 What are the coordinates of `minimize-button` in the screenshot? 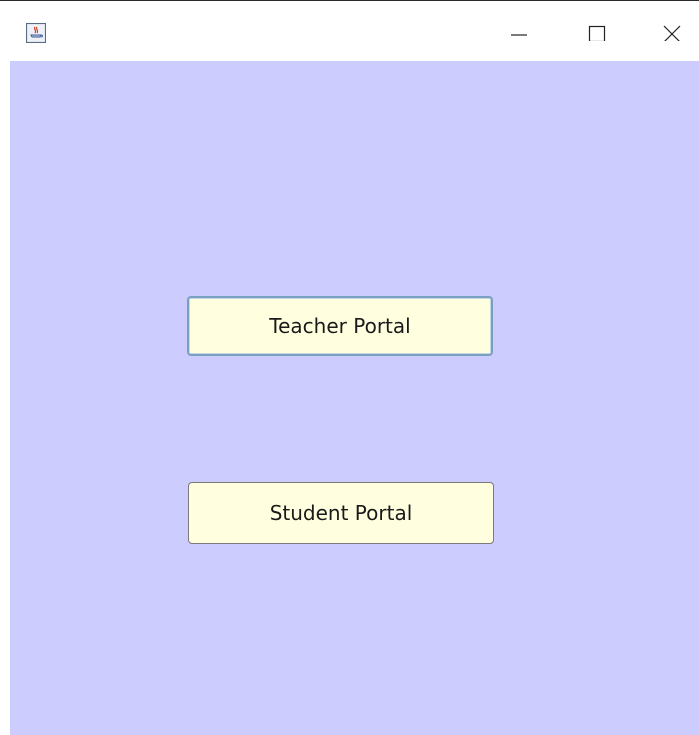 It's located at (519, 34).